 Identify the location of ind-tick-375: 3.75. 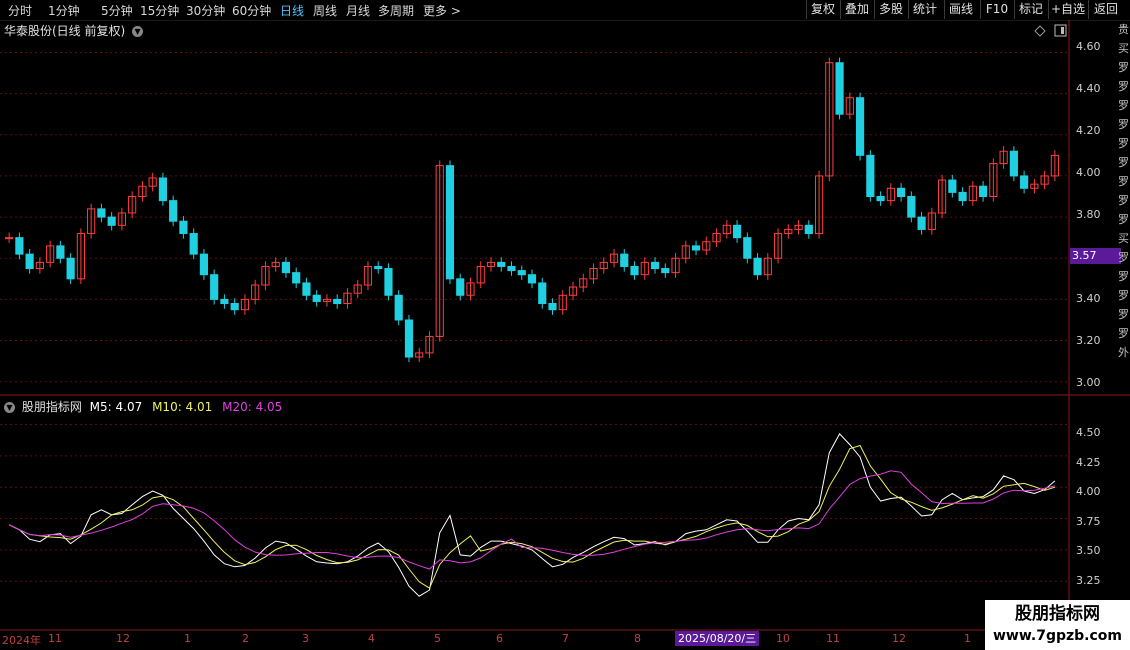
(1088, 521).